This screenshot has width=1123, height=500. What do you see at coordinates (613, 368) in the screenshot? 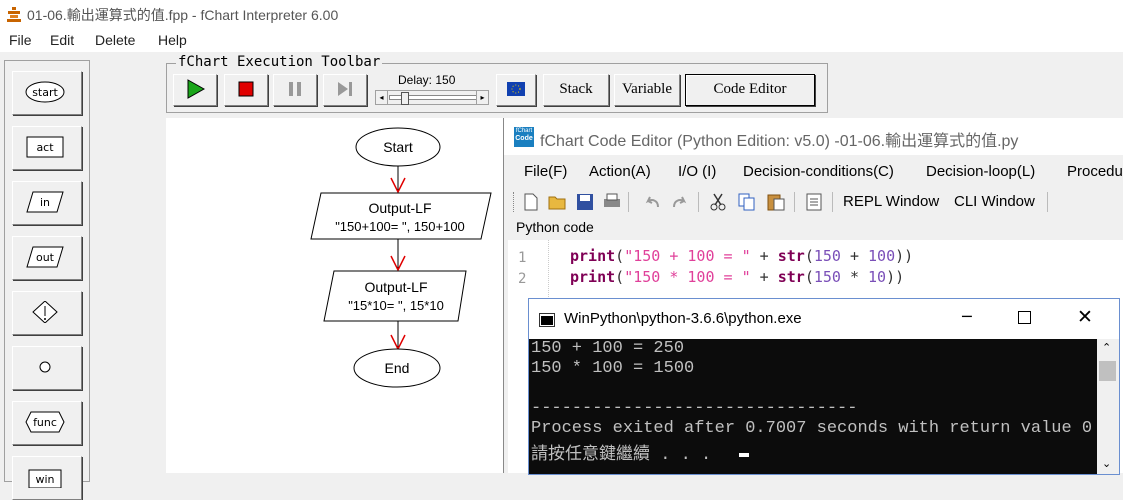
I see `console-line: 150 * 100 = 1500` at bounding box center [613, 368].